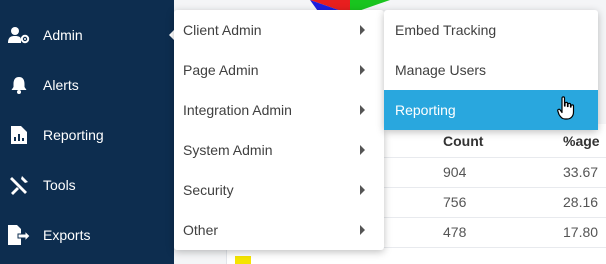 The width and height of the screenshot is (606, 264). Describe the element at coordinates (279, 230) in the screenshot. I see `menu-item-other: Other` at that location.